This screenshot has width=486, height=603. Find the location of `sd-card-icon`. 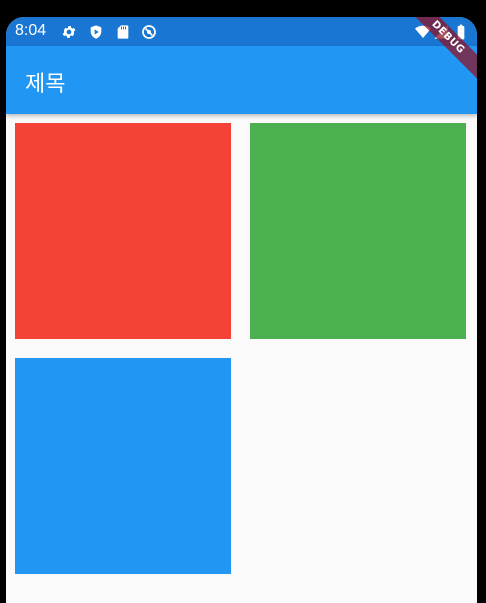

sd-card-icon is located at coordinates (123, 32).